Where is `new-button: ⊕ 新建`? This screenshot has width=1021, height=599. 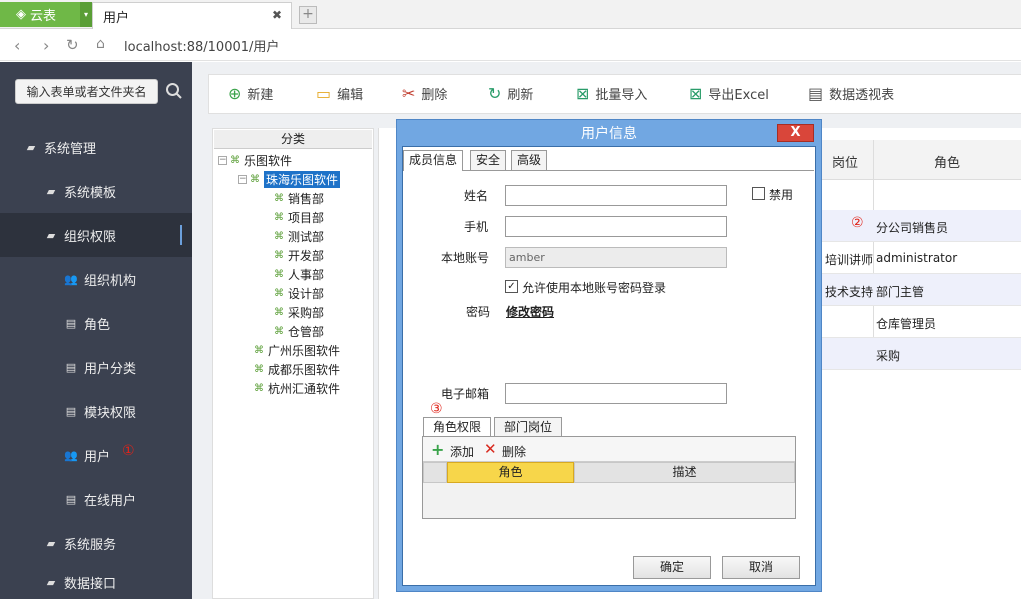
new-button: ⊕ 新建 is located at coordinates (250, 93).